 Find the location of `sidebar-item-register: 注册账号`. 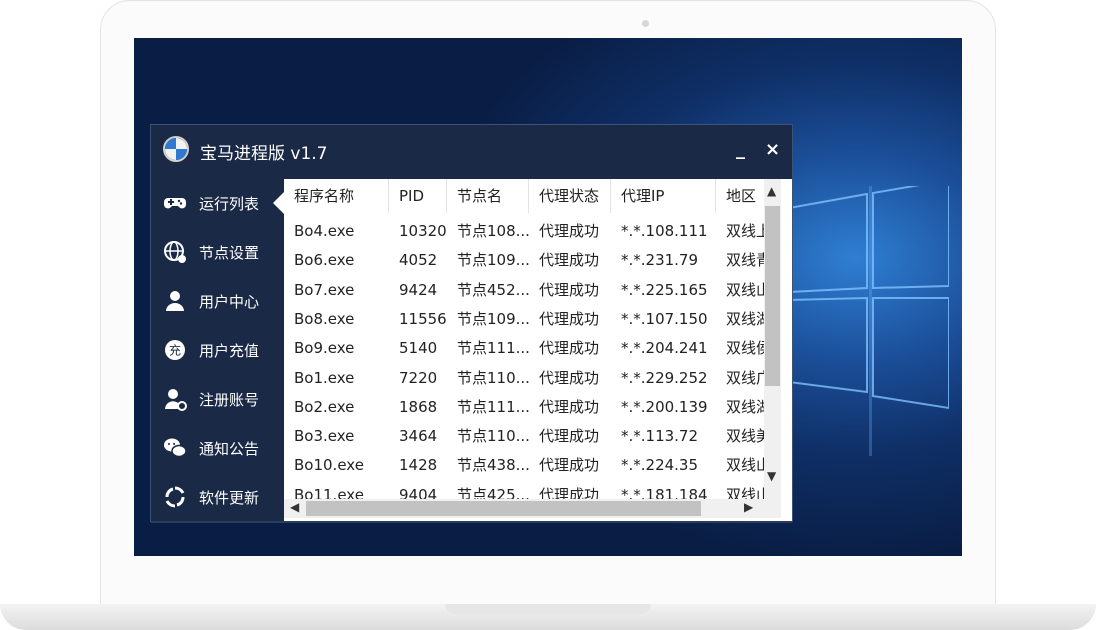

sidebar-item-register: 注册账号 is located at coordinates (217, 399).